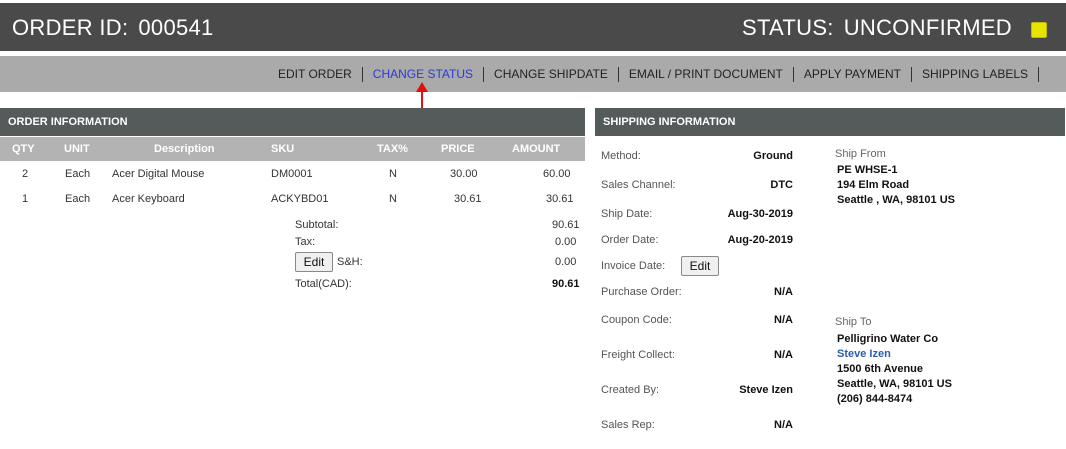 This screenshot has height=449, width=1066. I want to click on order-status-title: STATUS: UNCONFIRMED, so click(877, 28).